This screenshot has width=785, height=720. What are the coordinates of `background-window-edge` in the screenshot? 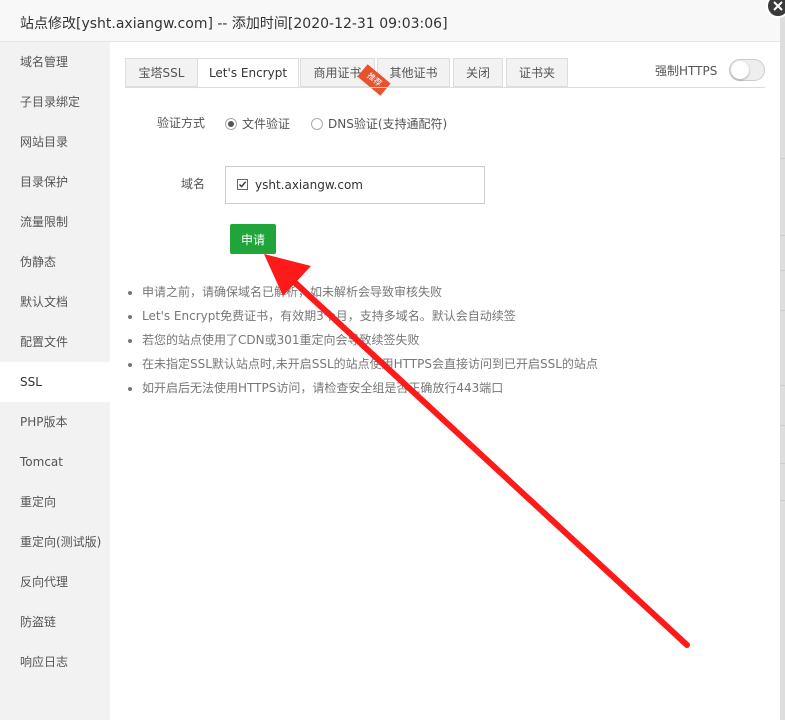 It's located at (782, 360).